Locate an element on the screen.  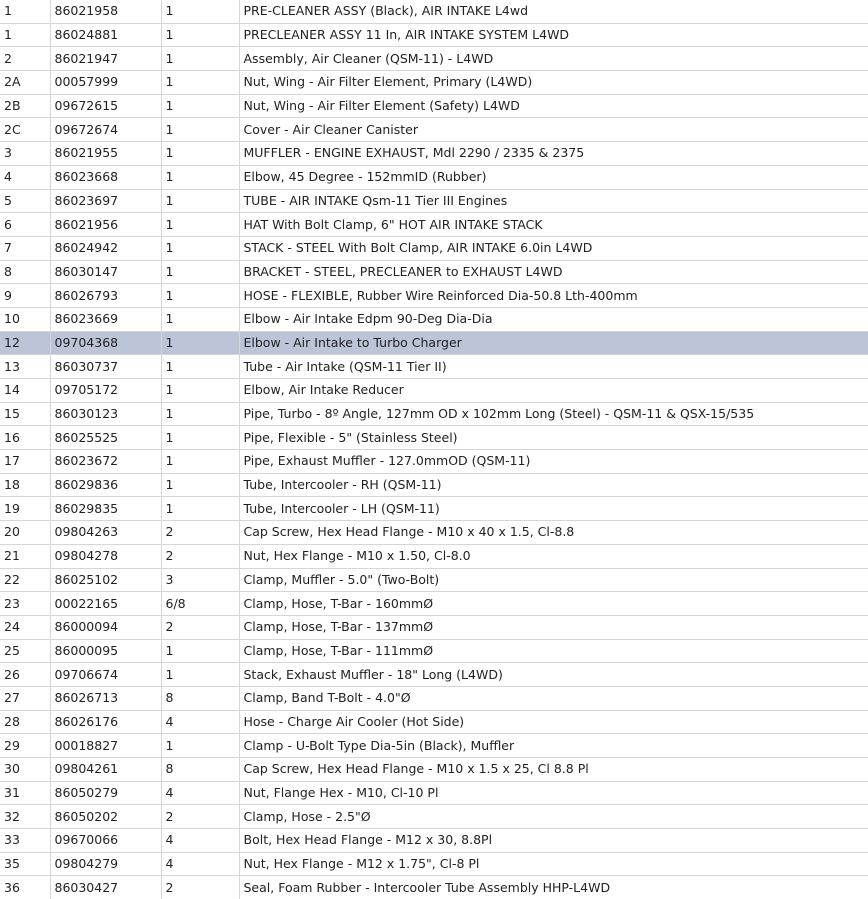
item-number-cell: 17 is located at coordinates (25, 461).